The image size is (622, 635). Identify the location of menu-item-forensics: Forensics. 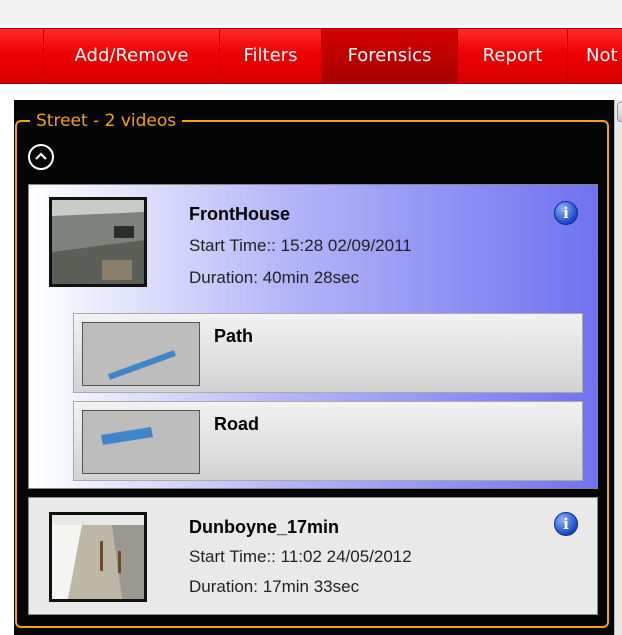
(390, 56).